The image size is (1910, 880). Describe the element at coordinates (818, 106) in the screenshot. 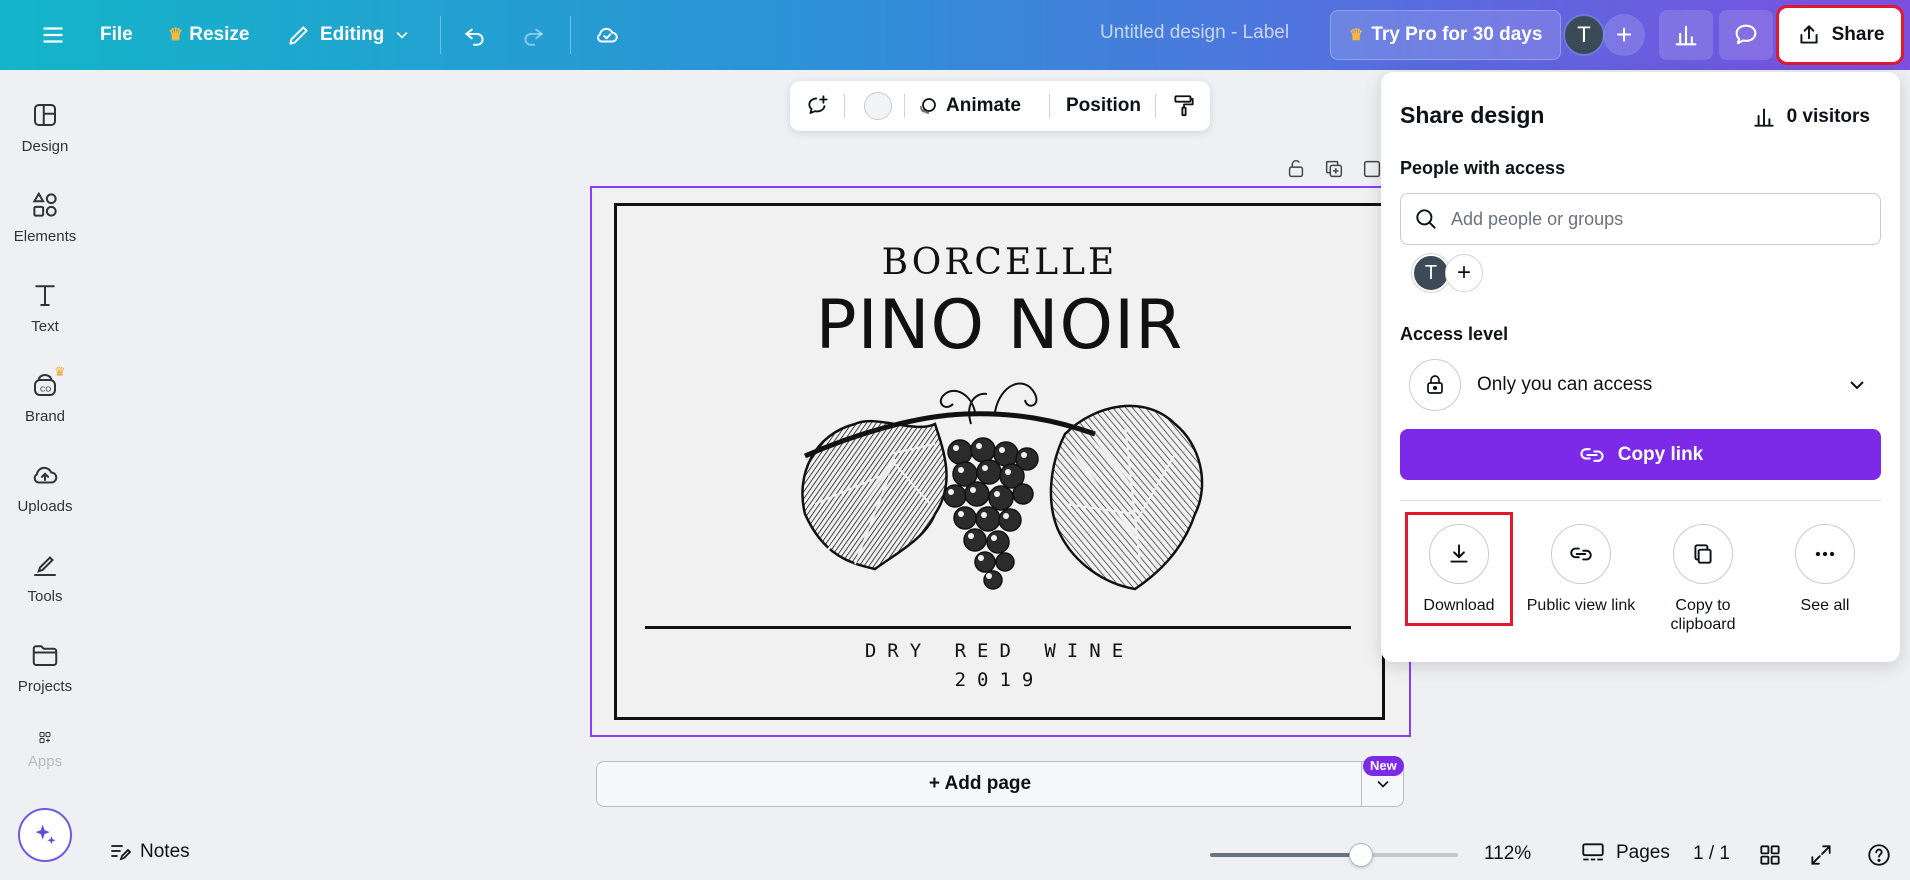

I see `add-comment-button` at that location.